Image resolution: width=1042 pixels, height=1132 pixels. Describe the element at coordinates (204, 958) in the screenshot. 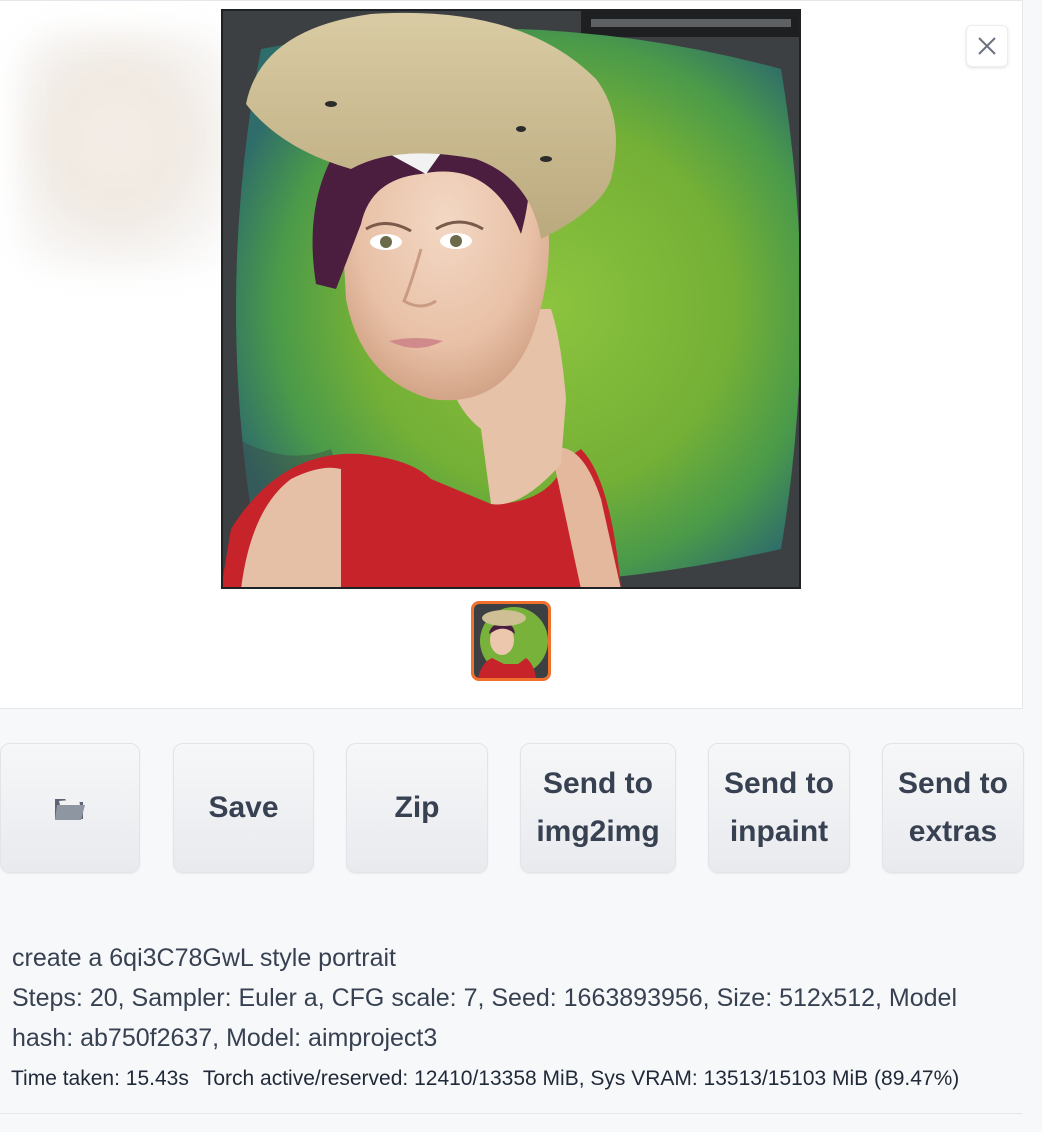

I see `generation-prompt: create a 6qi3C78GwL style portrait` at that location.